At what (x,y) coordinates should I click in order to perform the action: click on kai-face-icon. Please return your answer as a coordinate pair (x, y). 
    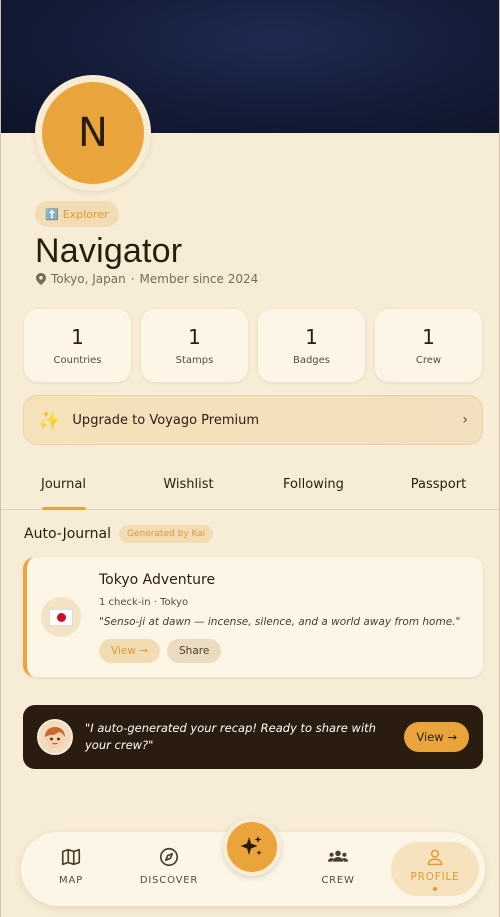
    Looking at the image, I should click on (55, 737).